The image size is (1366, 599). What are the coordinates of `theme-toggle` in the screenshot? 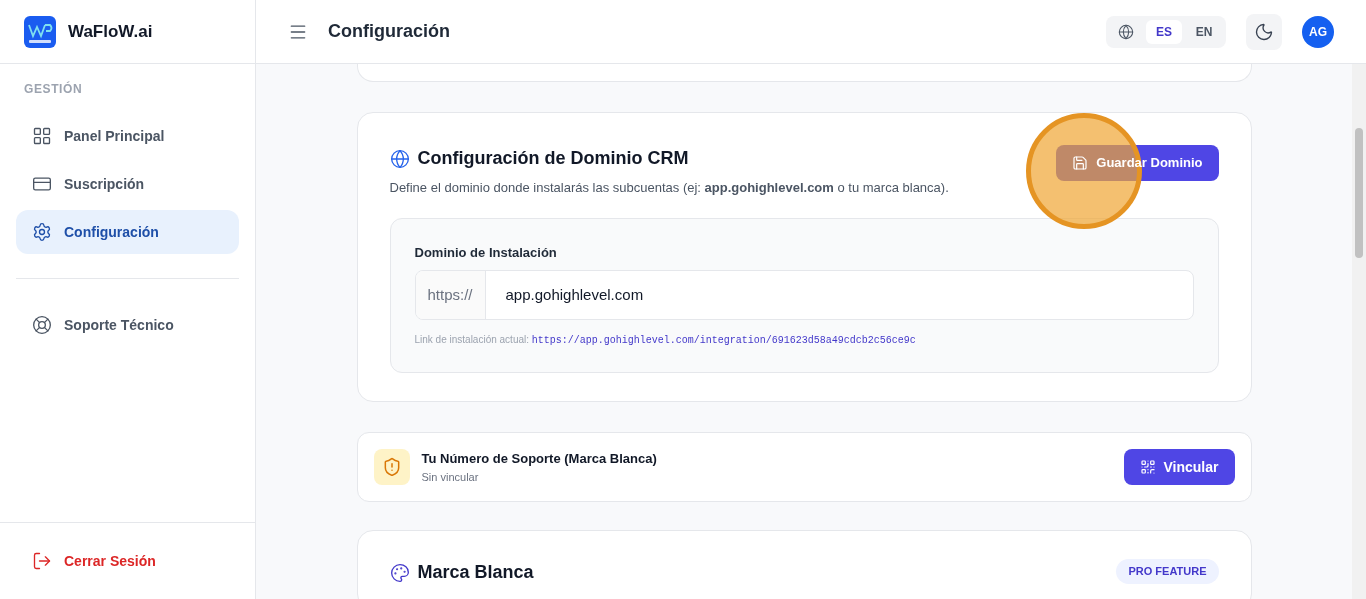 It's located at (1264, 31).